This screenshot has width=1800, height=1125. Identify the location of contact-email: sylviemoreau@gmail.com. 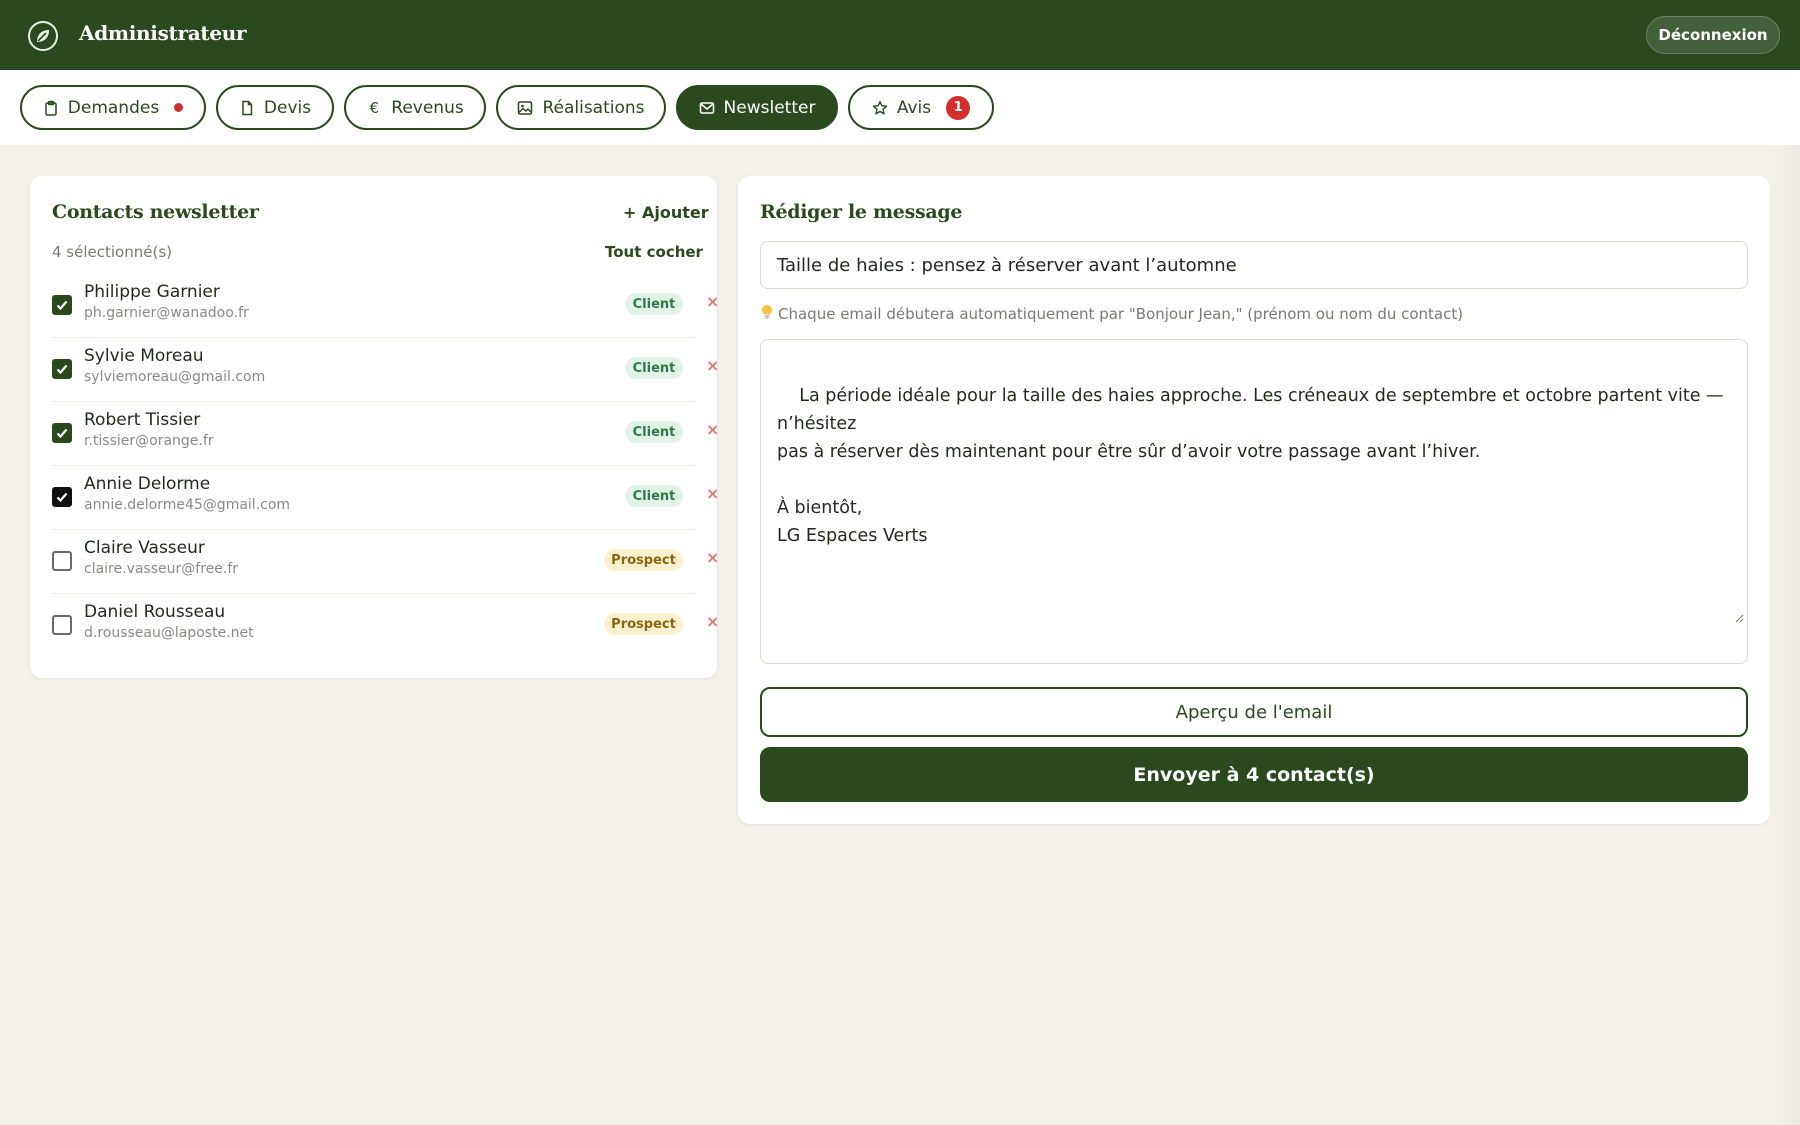
(175, 377).